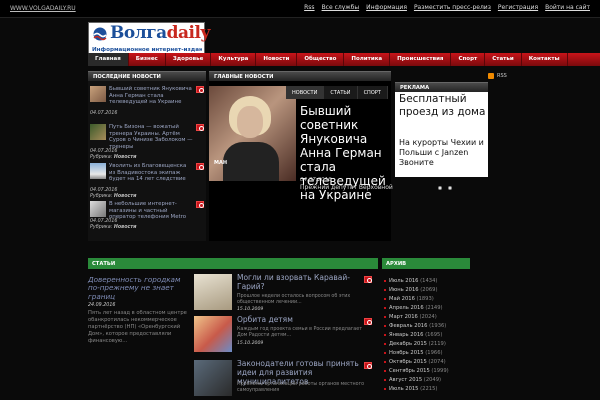 This screenshot has width=600, height=400. I want to click on top-link-services: Все службы, so click(341, 7).